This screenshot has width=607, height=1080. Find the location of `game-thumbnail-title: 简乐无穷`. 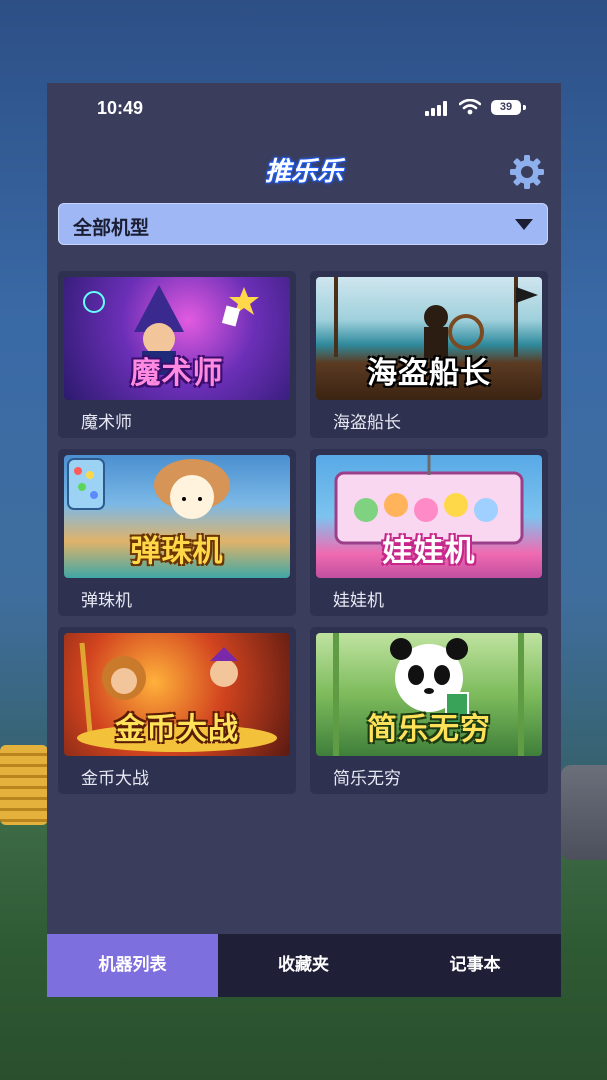

game-thumbnail-title: 简乐无穷 is located at coordinates (429, 729).